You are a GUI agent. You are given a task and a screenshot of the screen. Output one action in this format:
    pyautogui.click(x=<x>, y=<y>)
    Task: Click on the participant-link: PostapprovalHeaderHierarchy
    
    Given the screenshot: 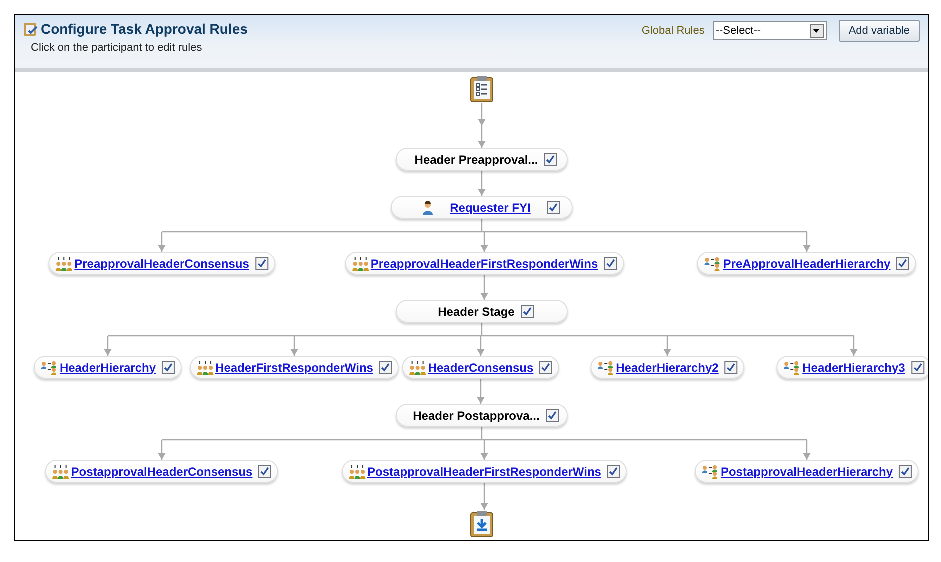 What is the action you would take?
    pyautogui.click(x=807, y=471)
    